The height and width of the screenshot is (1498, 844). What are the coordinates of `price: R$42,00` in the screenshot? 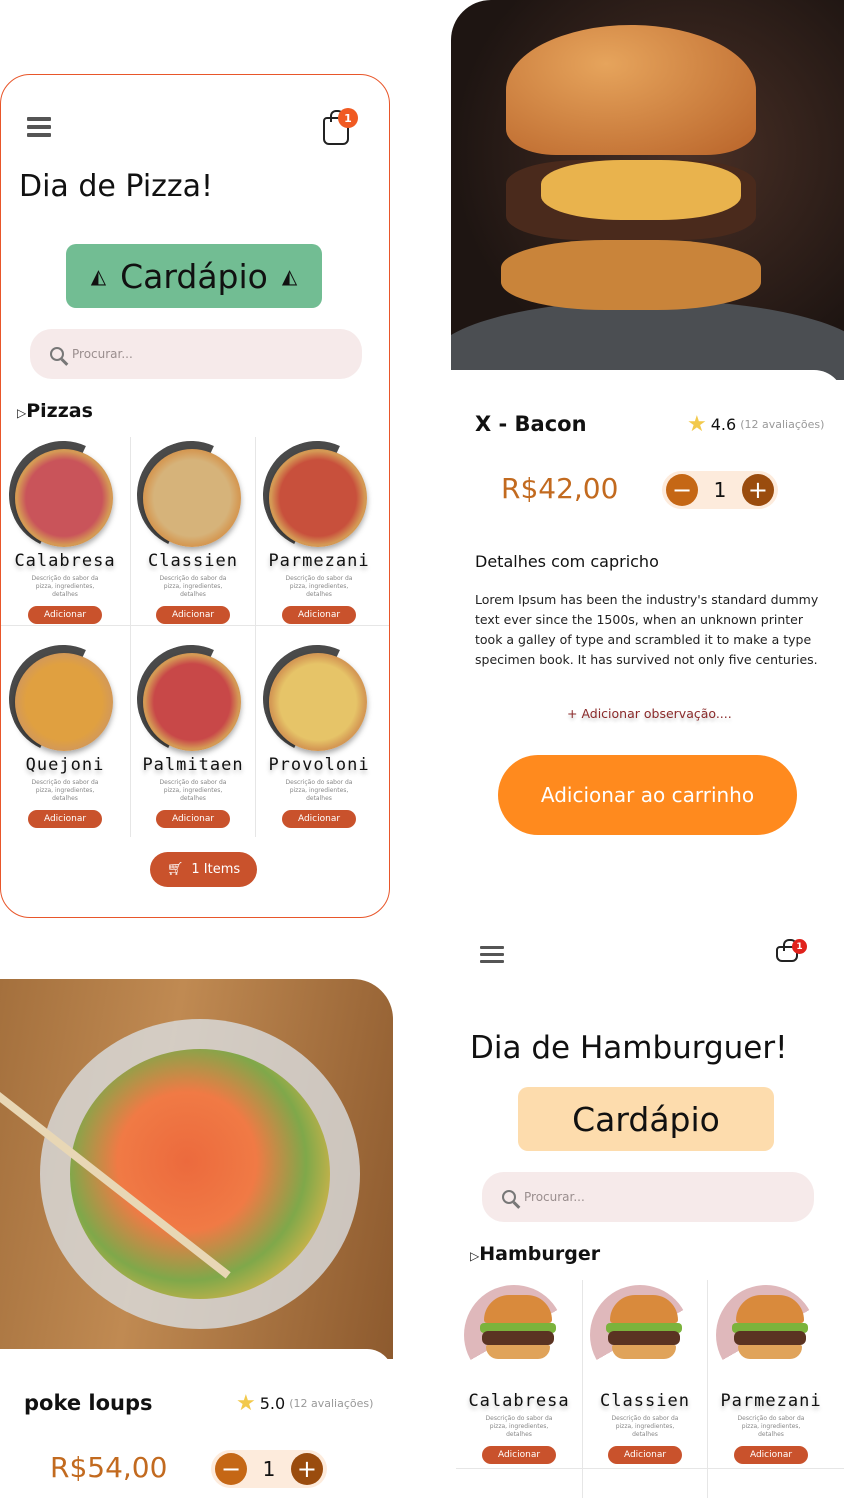 It's located at (560, 488).